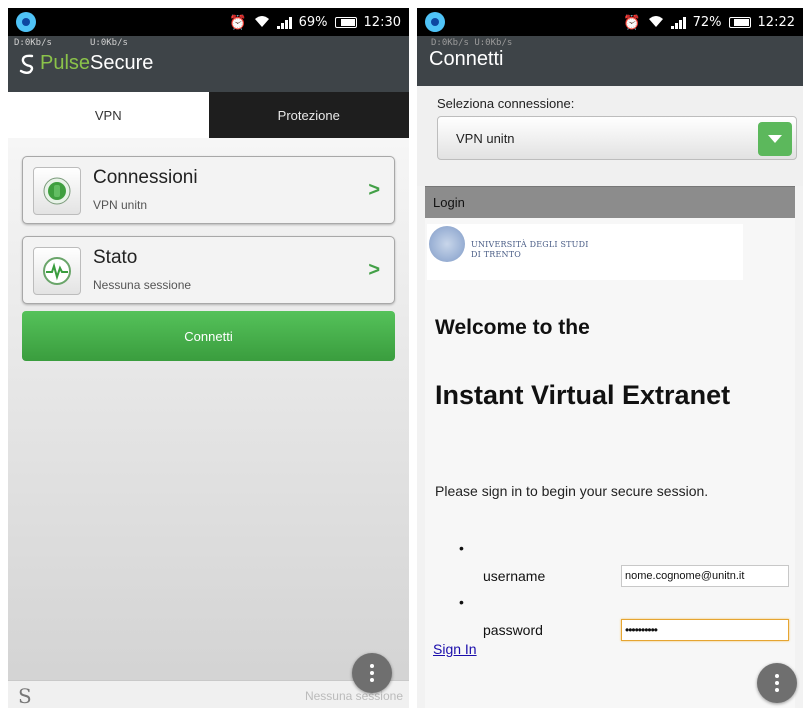  I want to click on session-status: Nessuna sessione, so click(353, 696).